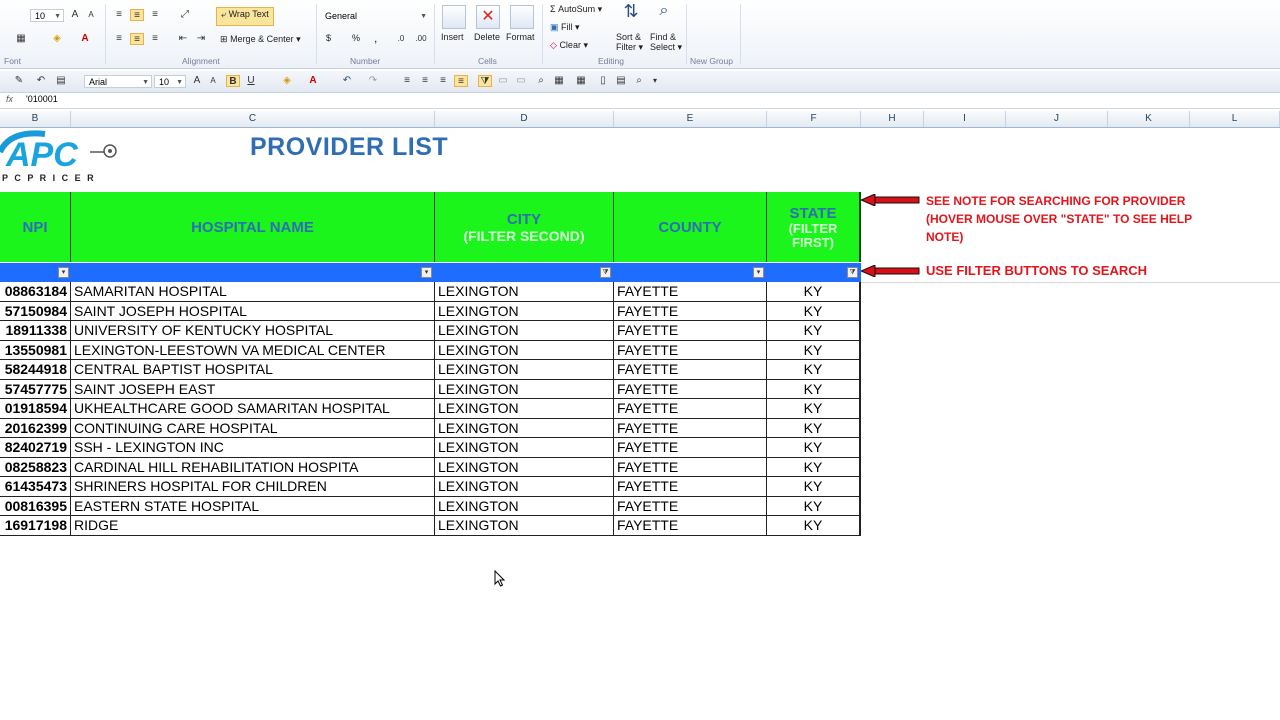 Image resolution: width=1280 pixels, height=720 pixels. What do you see at coordinates (603, 81) in the screenshot?
I see `mini-page-icon: ▯` at bounding box center [603, 81].